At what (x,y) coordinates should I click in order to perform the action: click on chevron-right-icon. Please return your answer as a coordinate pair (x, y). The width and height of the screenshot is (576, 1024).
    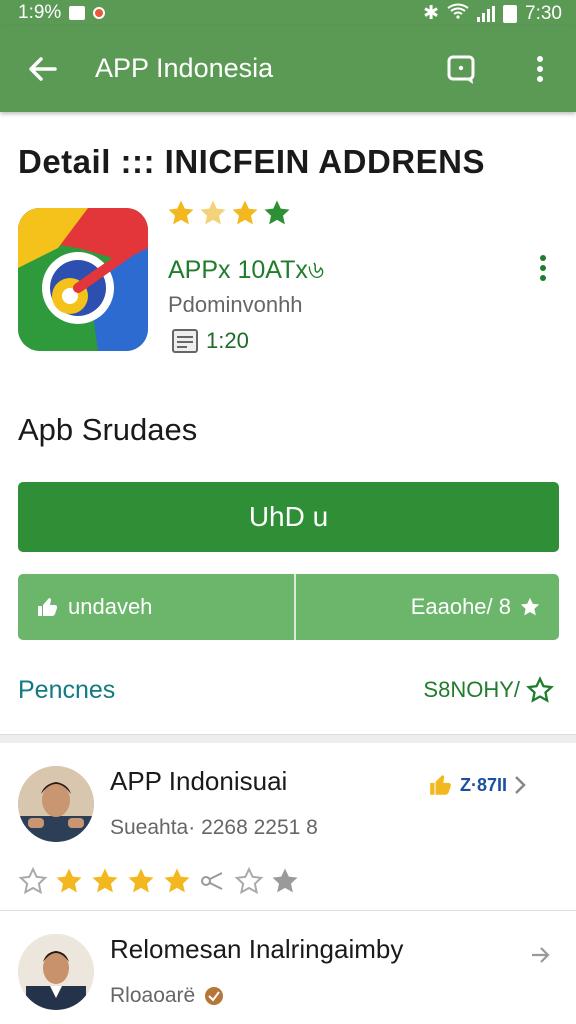
    Looking at the image, I should click on (520, 785).